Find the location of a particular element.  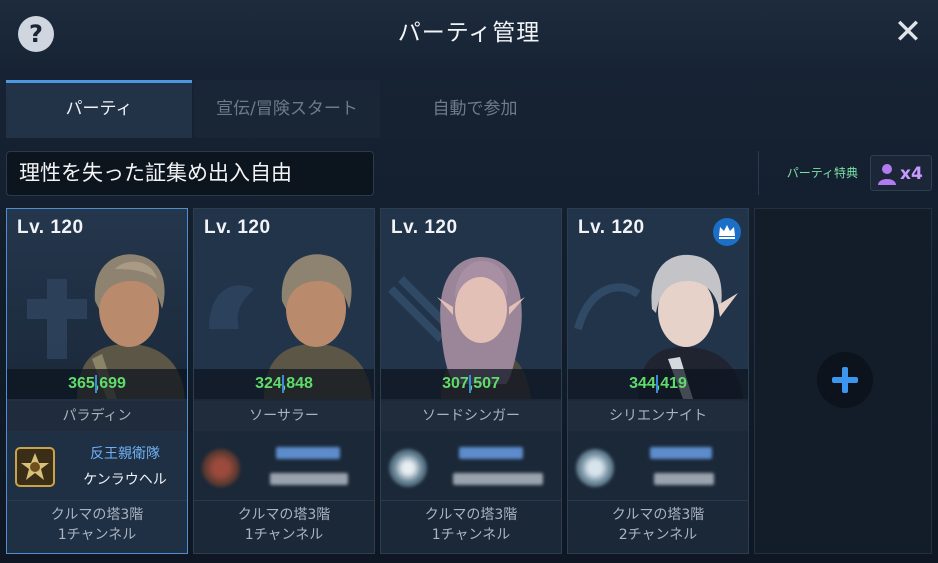

member-class: ソーサラー is located at coordinates (284, 416).